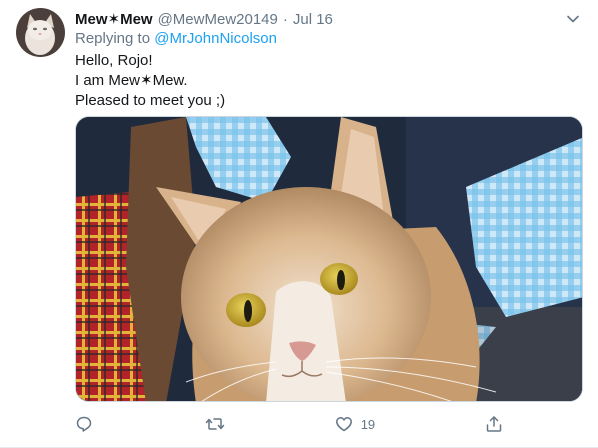 The image size is (598, 448). I want to click on avatar-image, so click(40, 32).